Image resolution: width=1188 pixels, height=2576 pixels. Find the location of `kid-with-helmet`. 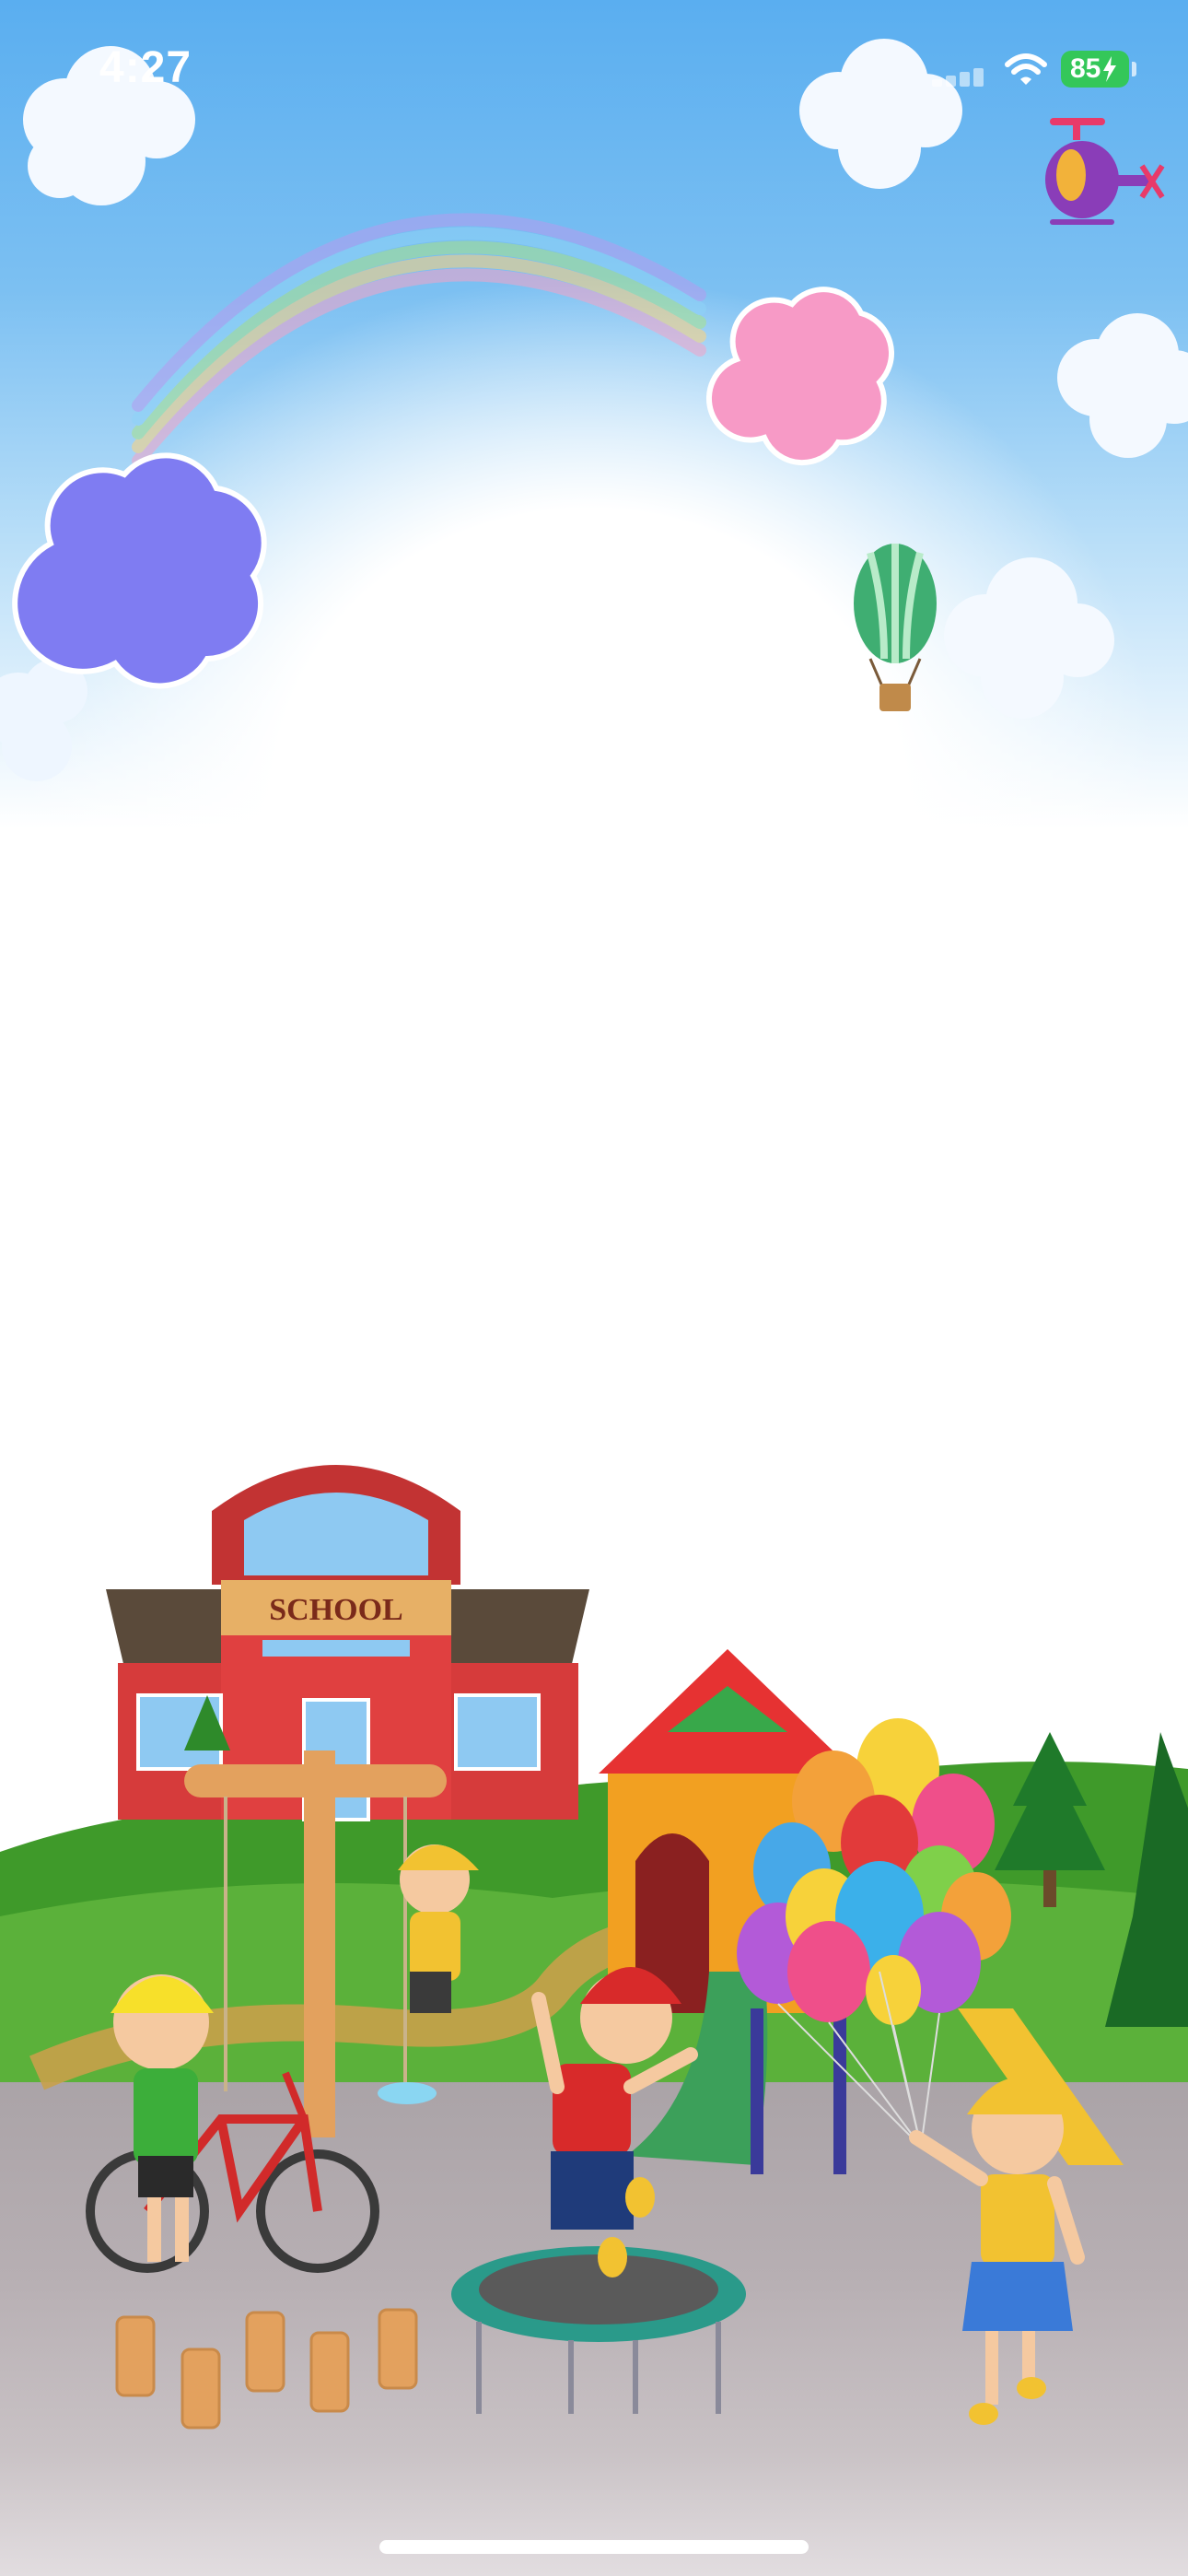

kid-with-helmet is located at coordinates (162, 2118).